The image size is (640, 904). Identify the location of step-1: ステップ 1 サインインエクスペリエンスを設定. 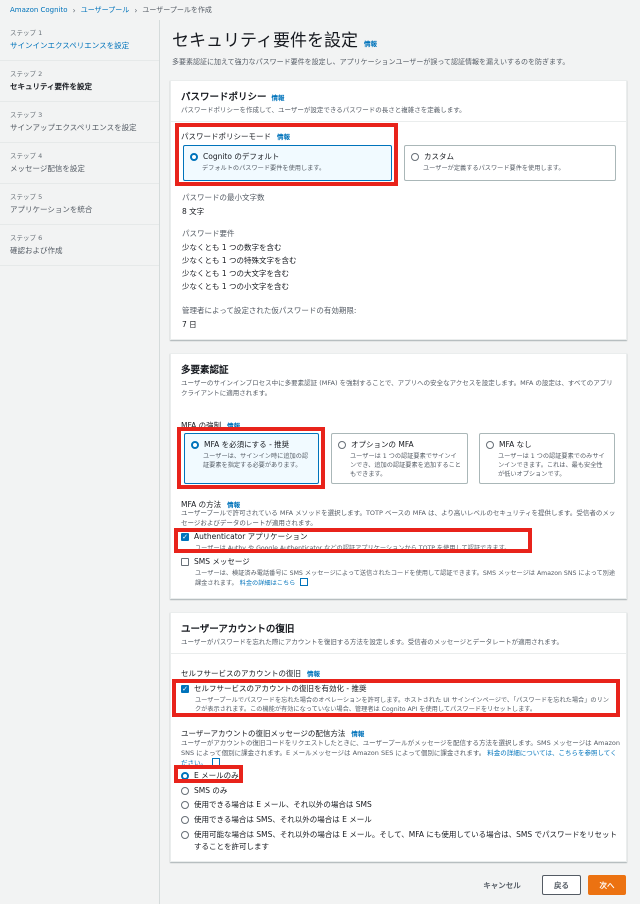
(79, 40).